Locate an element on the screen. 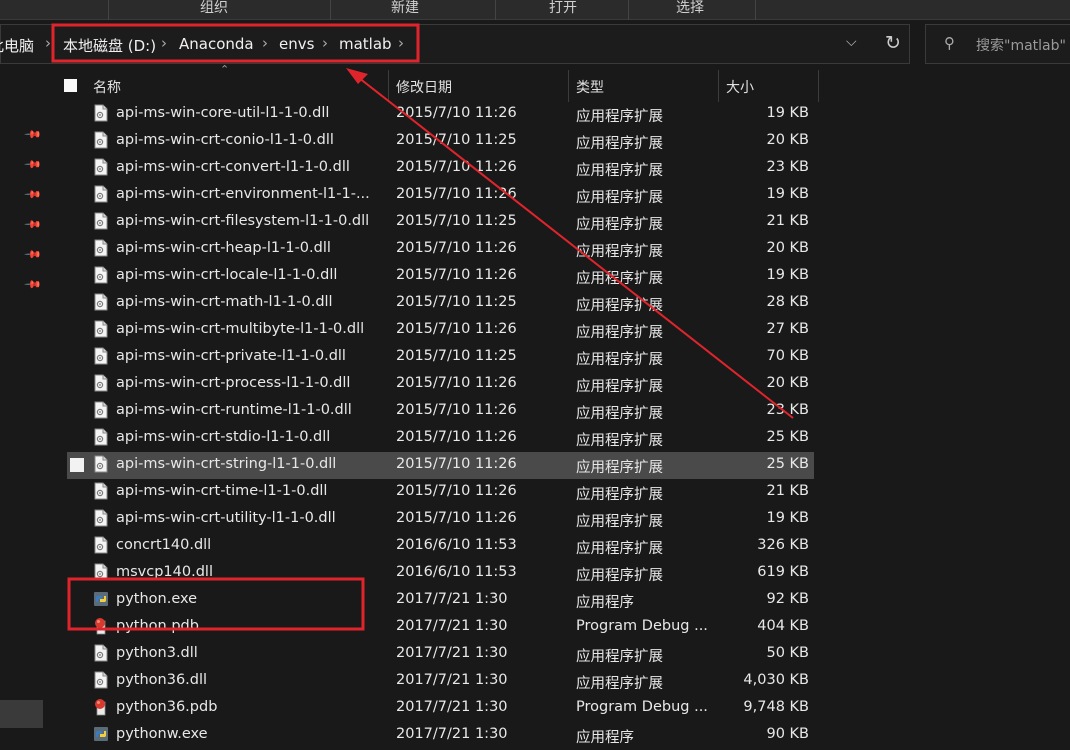  column-size: 大小 is located at coordinates (740, 87).